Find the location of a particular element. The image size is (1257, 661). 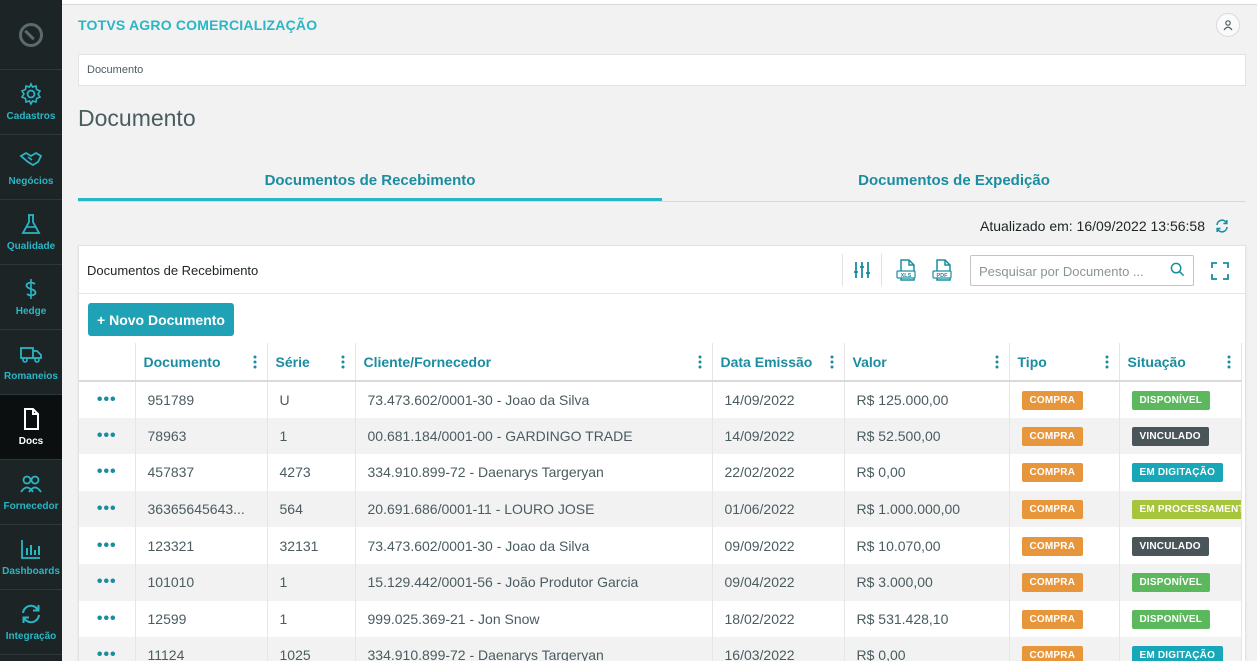

cell-cliente: 73.473.602/0001-30 - Joao da Silva is located at coordinates (534, 399).